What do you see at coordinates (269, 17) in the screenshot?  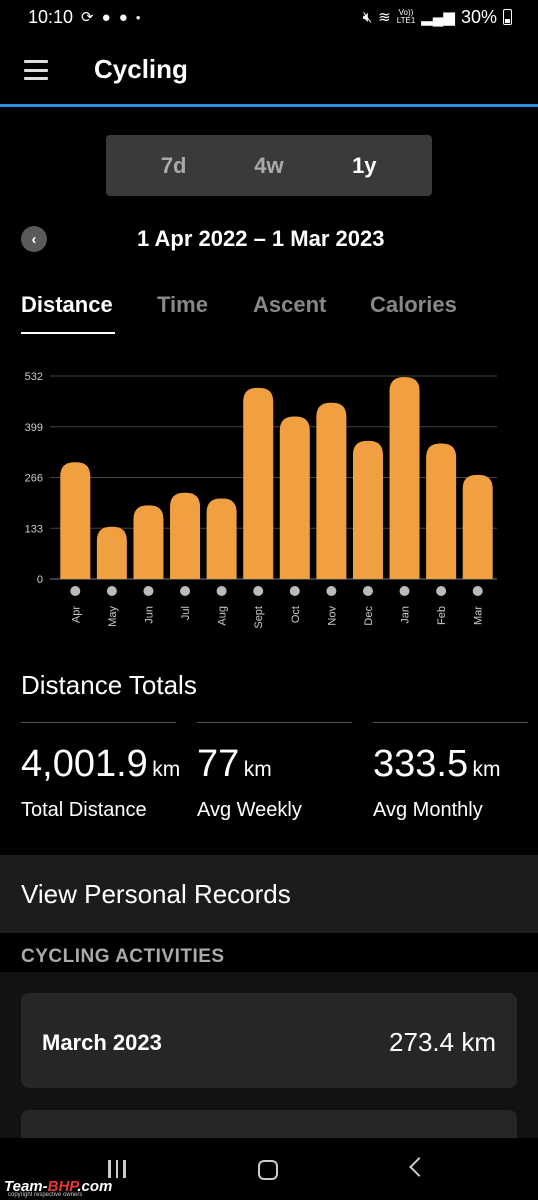 I see `status-bar: 10:10 ⟳ ● ● ● 🔇︎ ≋ Vo)) LTE1 ▂▄▆ 30%` at bounding box center [269, 17].